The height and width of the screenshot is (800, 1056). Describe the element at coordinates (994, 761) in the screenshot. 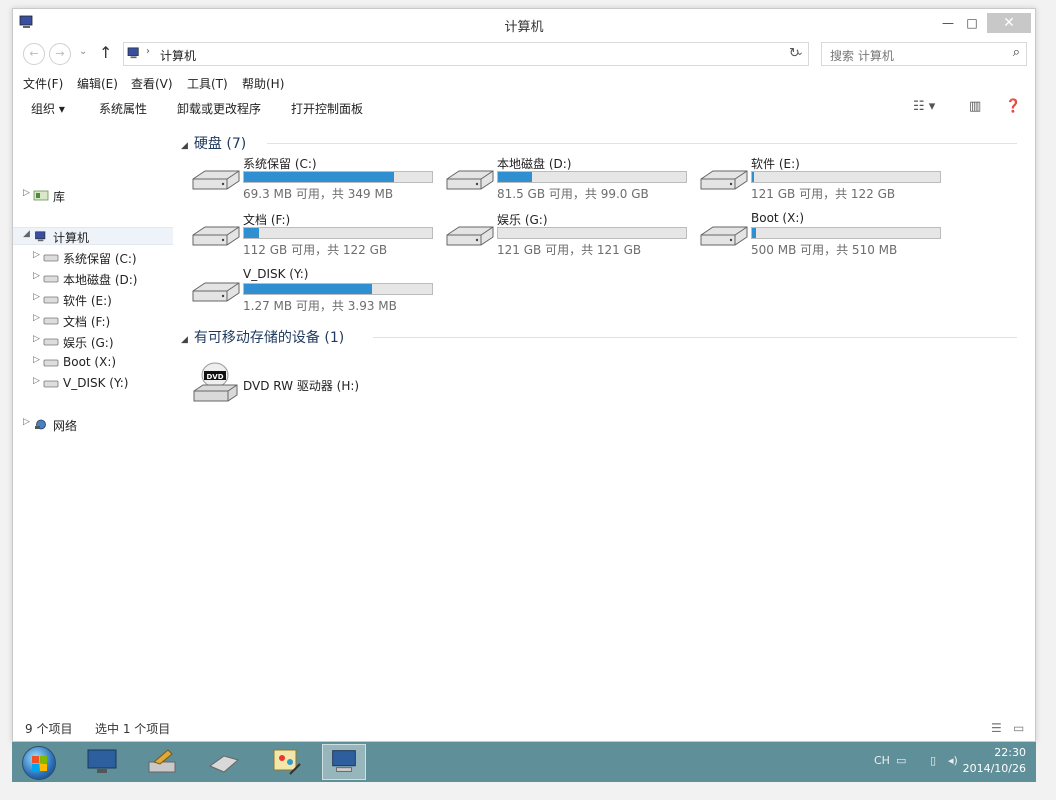

I see `system-clock: 22:30 2014/10/26` at that location.